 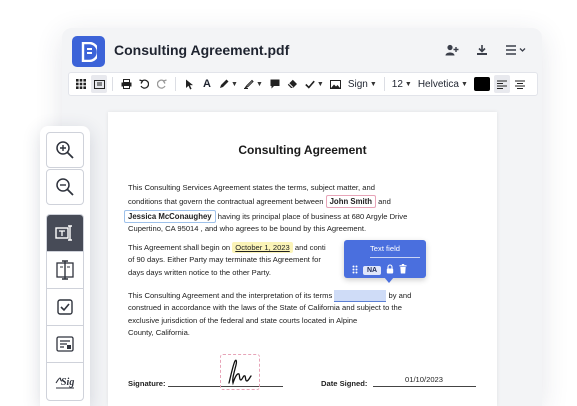 What do you see at coordinates (293, 84) in the screenshot?
I see `eraser-icon` at bounding box center [293, 84].